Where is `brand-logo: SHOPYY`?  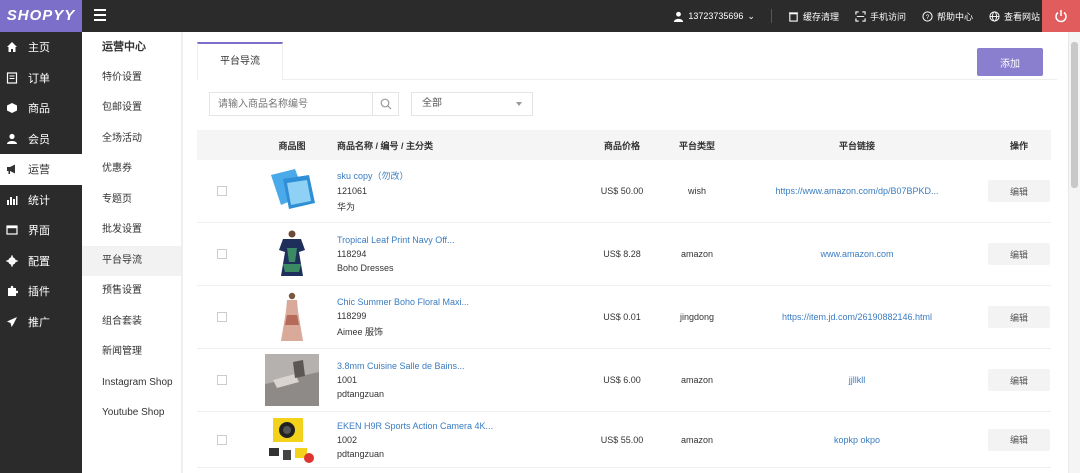
brand-logo: SHOPYY is located at coordinates (41, 16).